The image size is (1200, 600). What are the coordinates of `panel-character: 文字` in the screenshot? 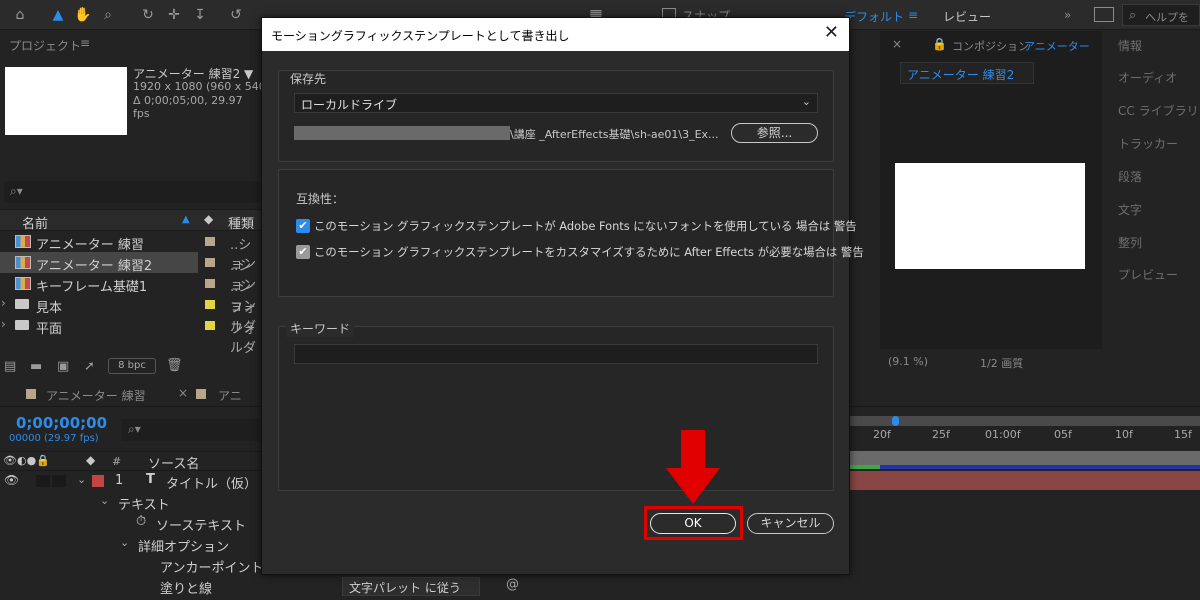 It's located at (1130, 209).